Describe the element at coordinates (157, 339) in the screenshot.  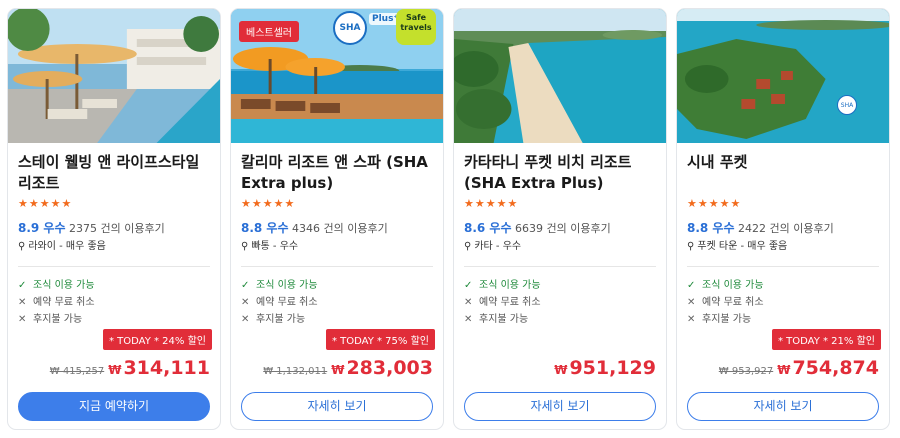
I see `discount-badge: * TODAY * 24% 할인` at that location.